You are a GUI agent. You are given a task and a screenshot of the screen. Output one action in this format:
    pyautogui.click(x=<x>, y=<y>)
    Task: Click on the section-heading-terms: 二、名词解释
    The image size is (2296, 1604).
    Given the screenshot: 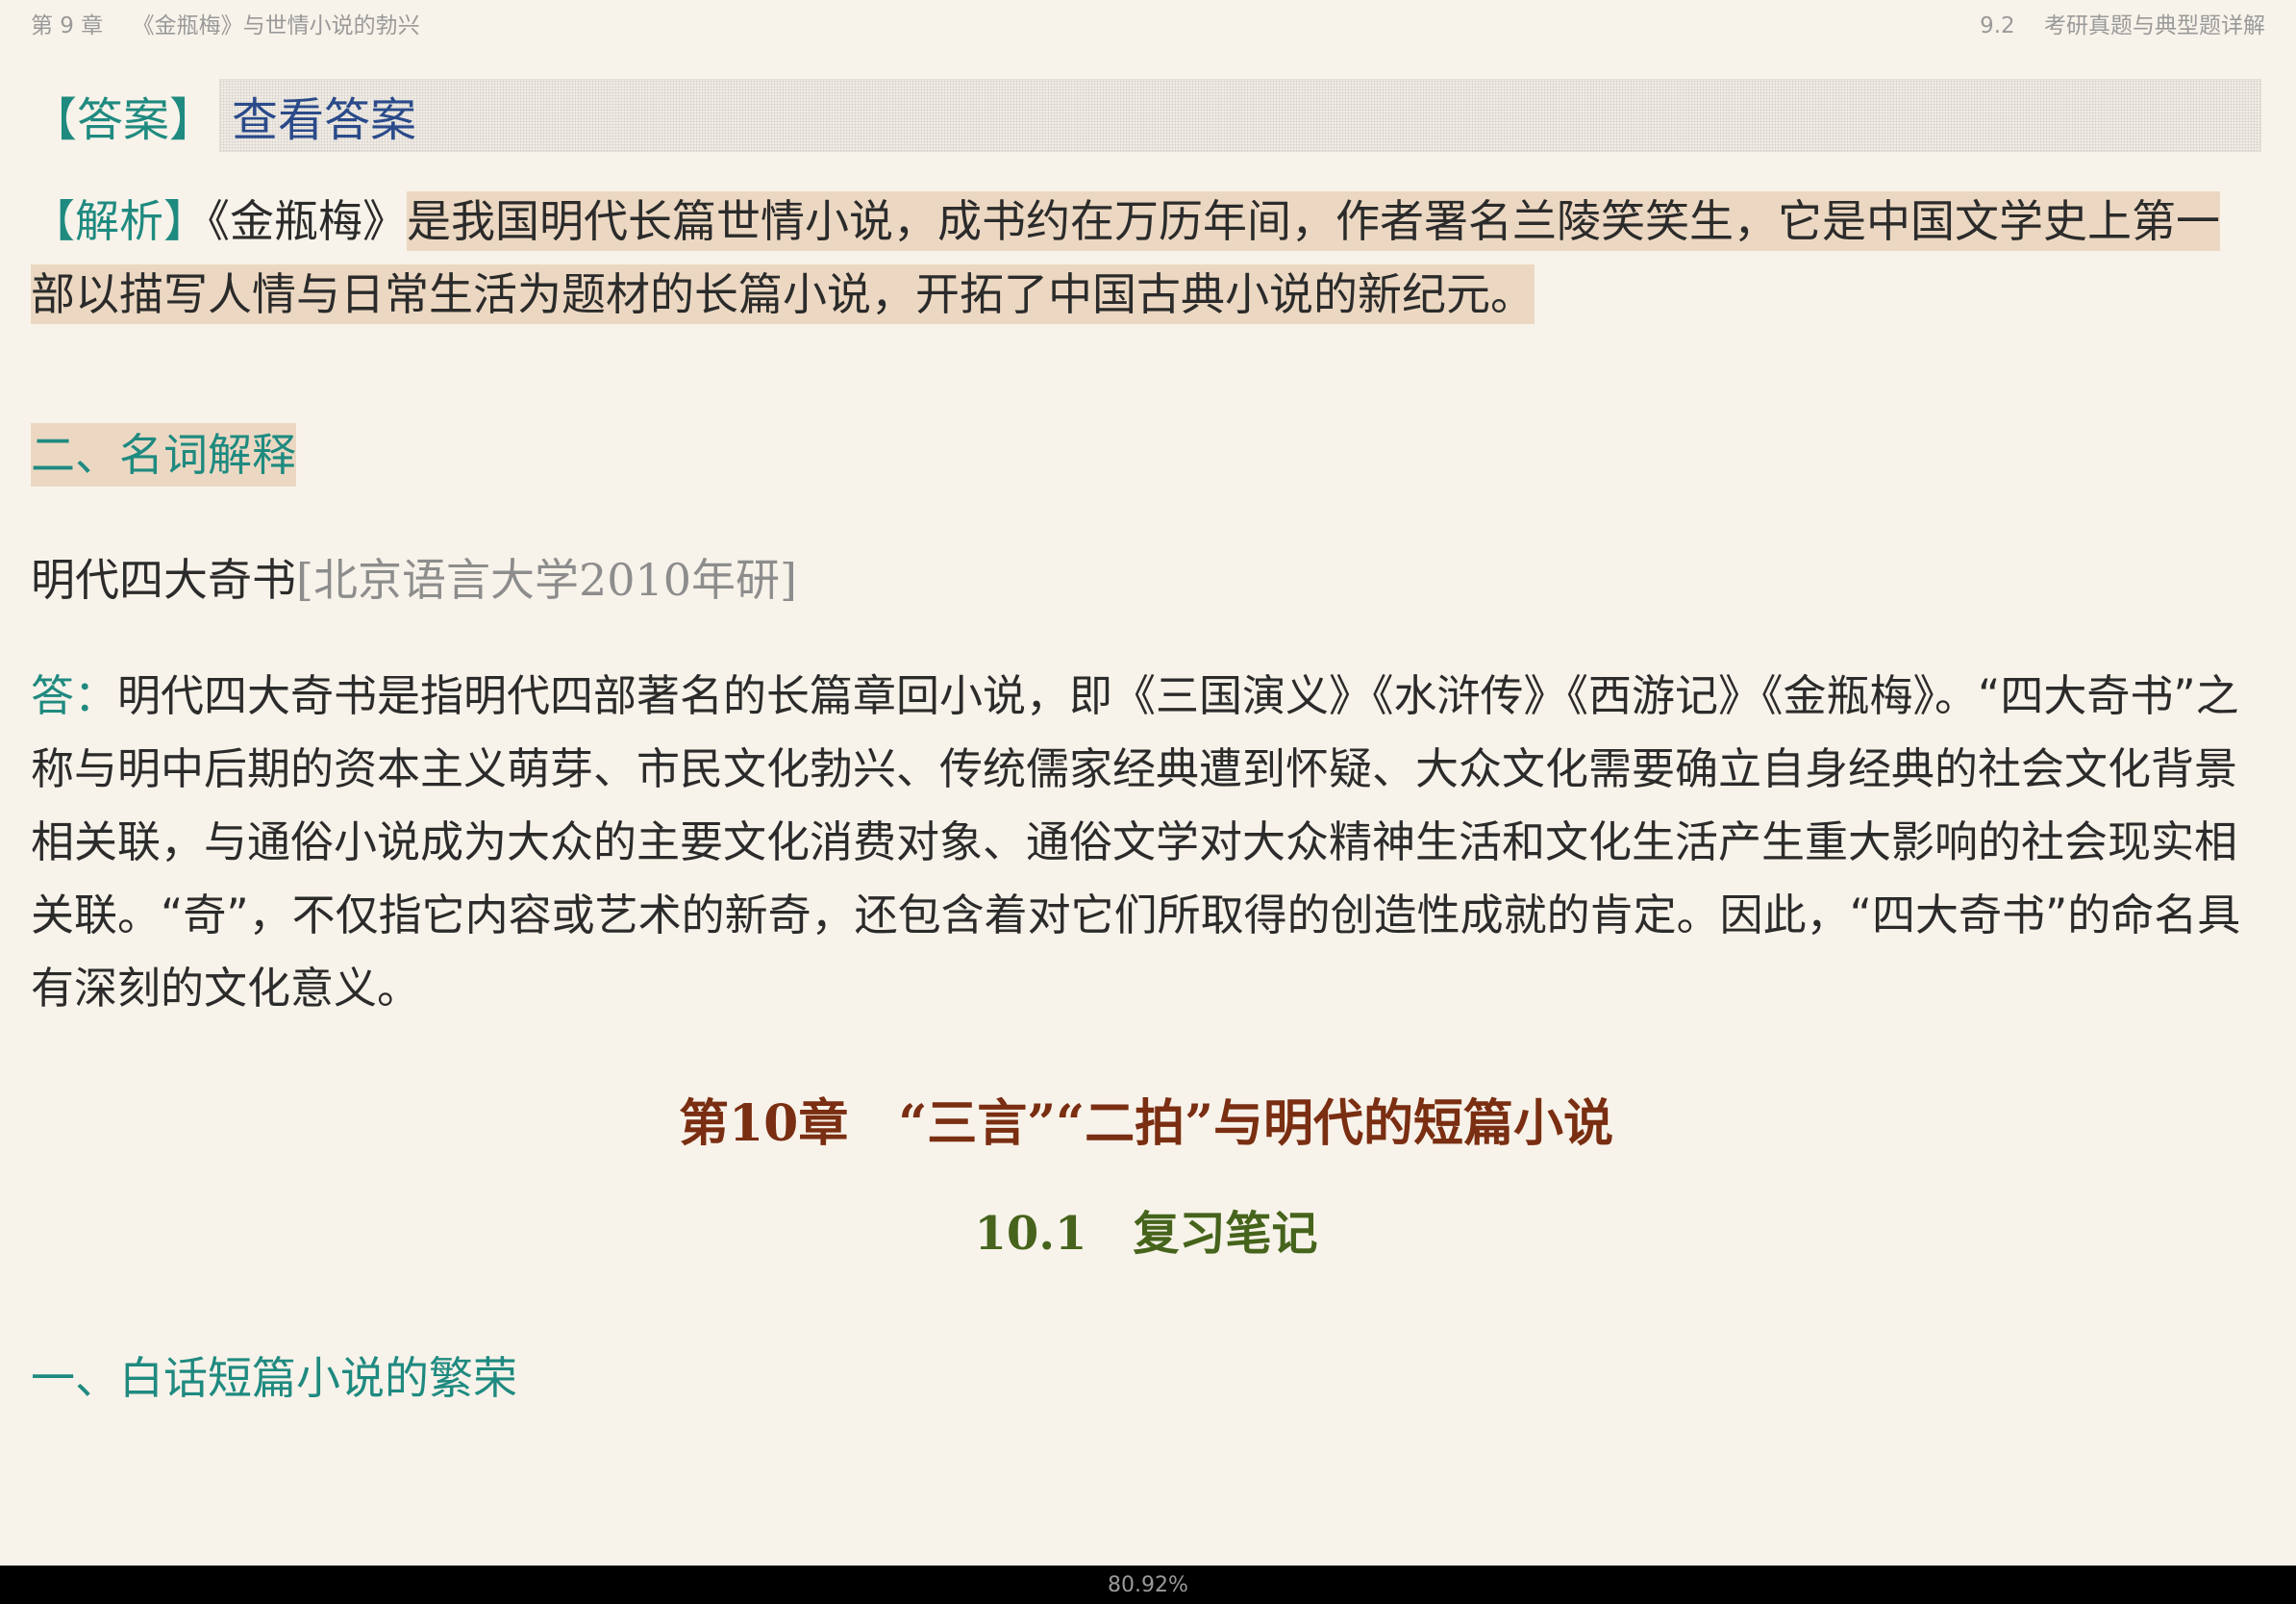 What is the action you would take?
    pyautogui.click(x=163, y=455)
    